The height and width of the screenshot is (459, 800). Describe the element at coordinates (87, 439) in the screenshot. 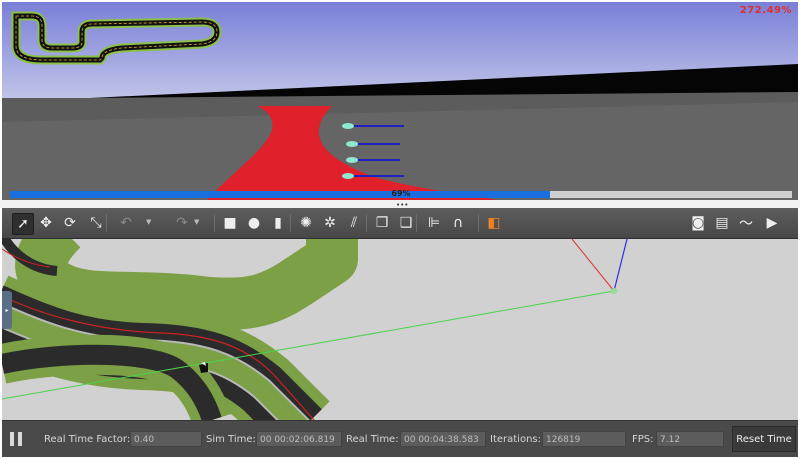

I see `real-time-factor-label: Real Time Factor:` at that location.